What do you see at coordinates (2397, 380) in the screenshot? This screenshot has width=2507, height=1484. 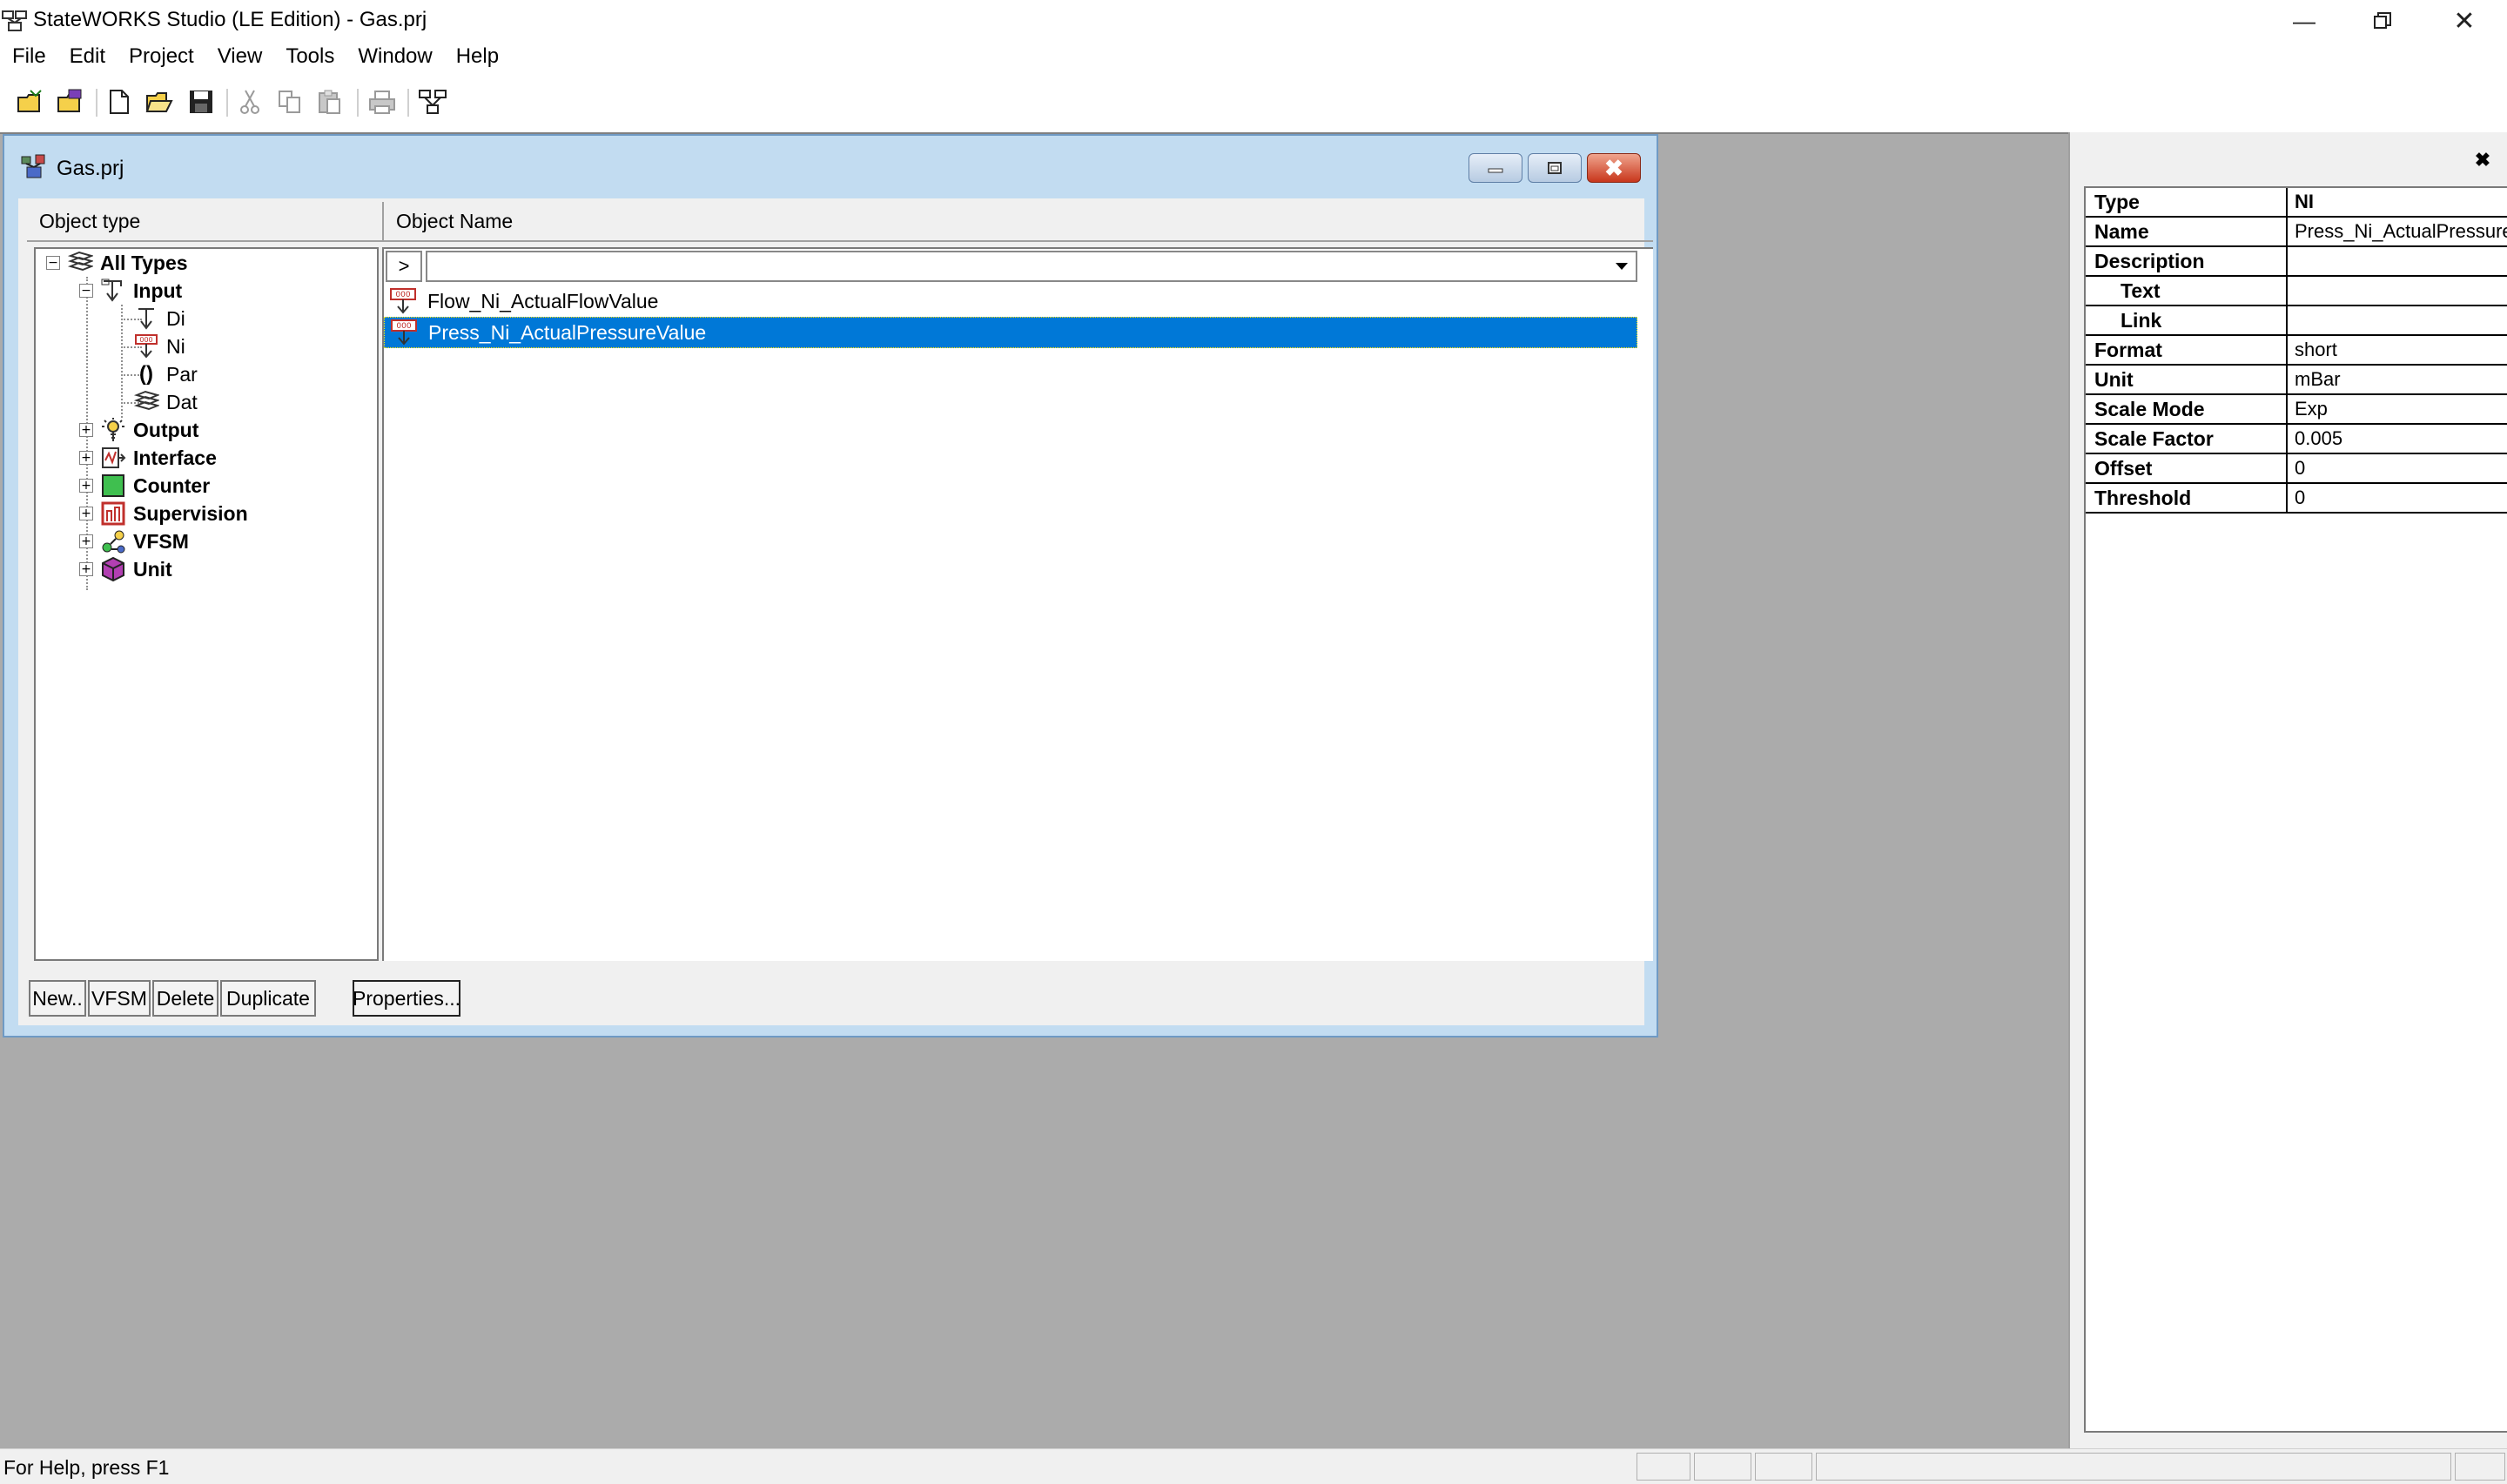 I see `property-value: mBar` at bounding box center [2397, 380].